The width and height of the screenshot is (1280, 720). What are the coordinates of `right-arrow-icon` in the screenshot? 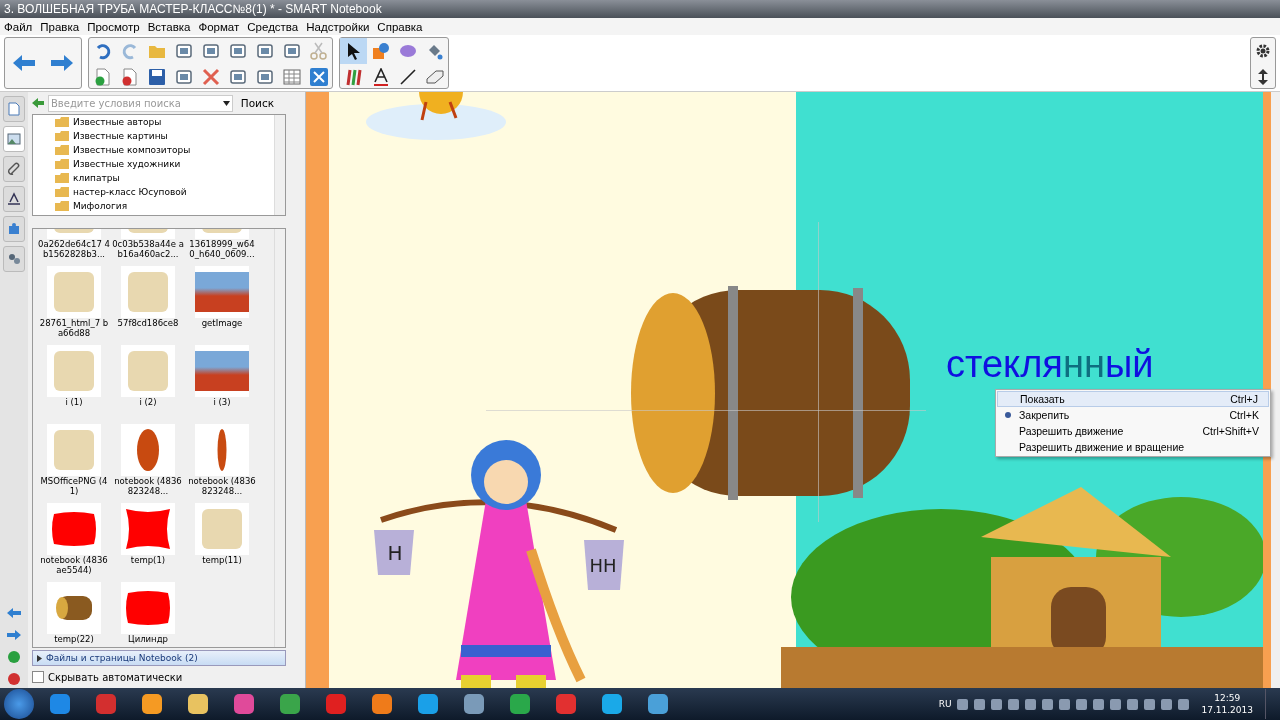 It's located at (62, 63).